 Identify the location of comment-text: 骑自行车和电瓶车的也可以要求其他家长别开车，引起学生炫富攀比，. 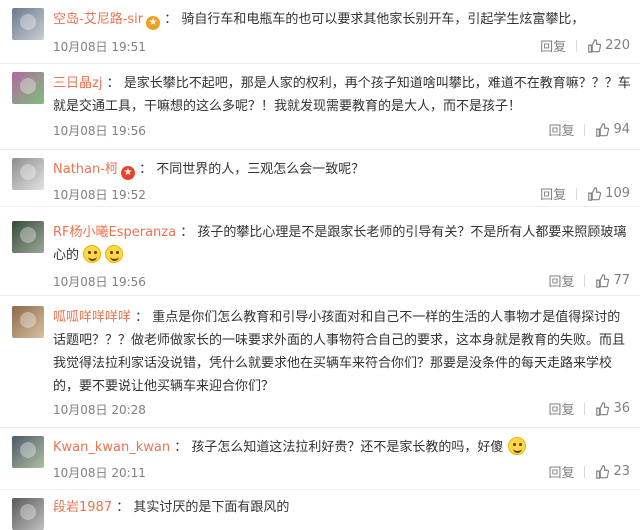
(383, 19).